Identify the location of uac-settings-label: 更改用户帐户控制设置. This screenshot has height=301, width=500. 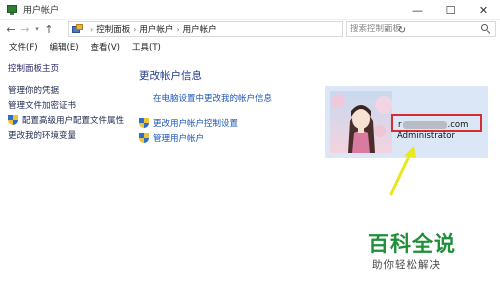
(196, 124).